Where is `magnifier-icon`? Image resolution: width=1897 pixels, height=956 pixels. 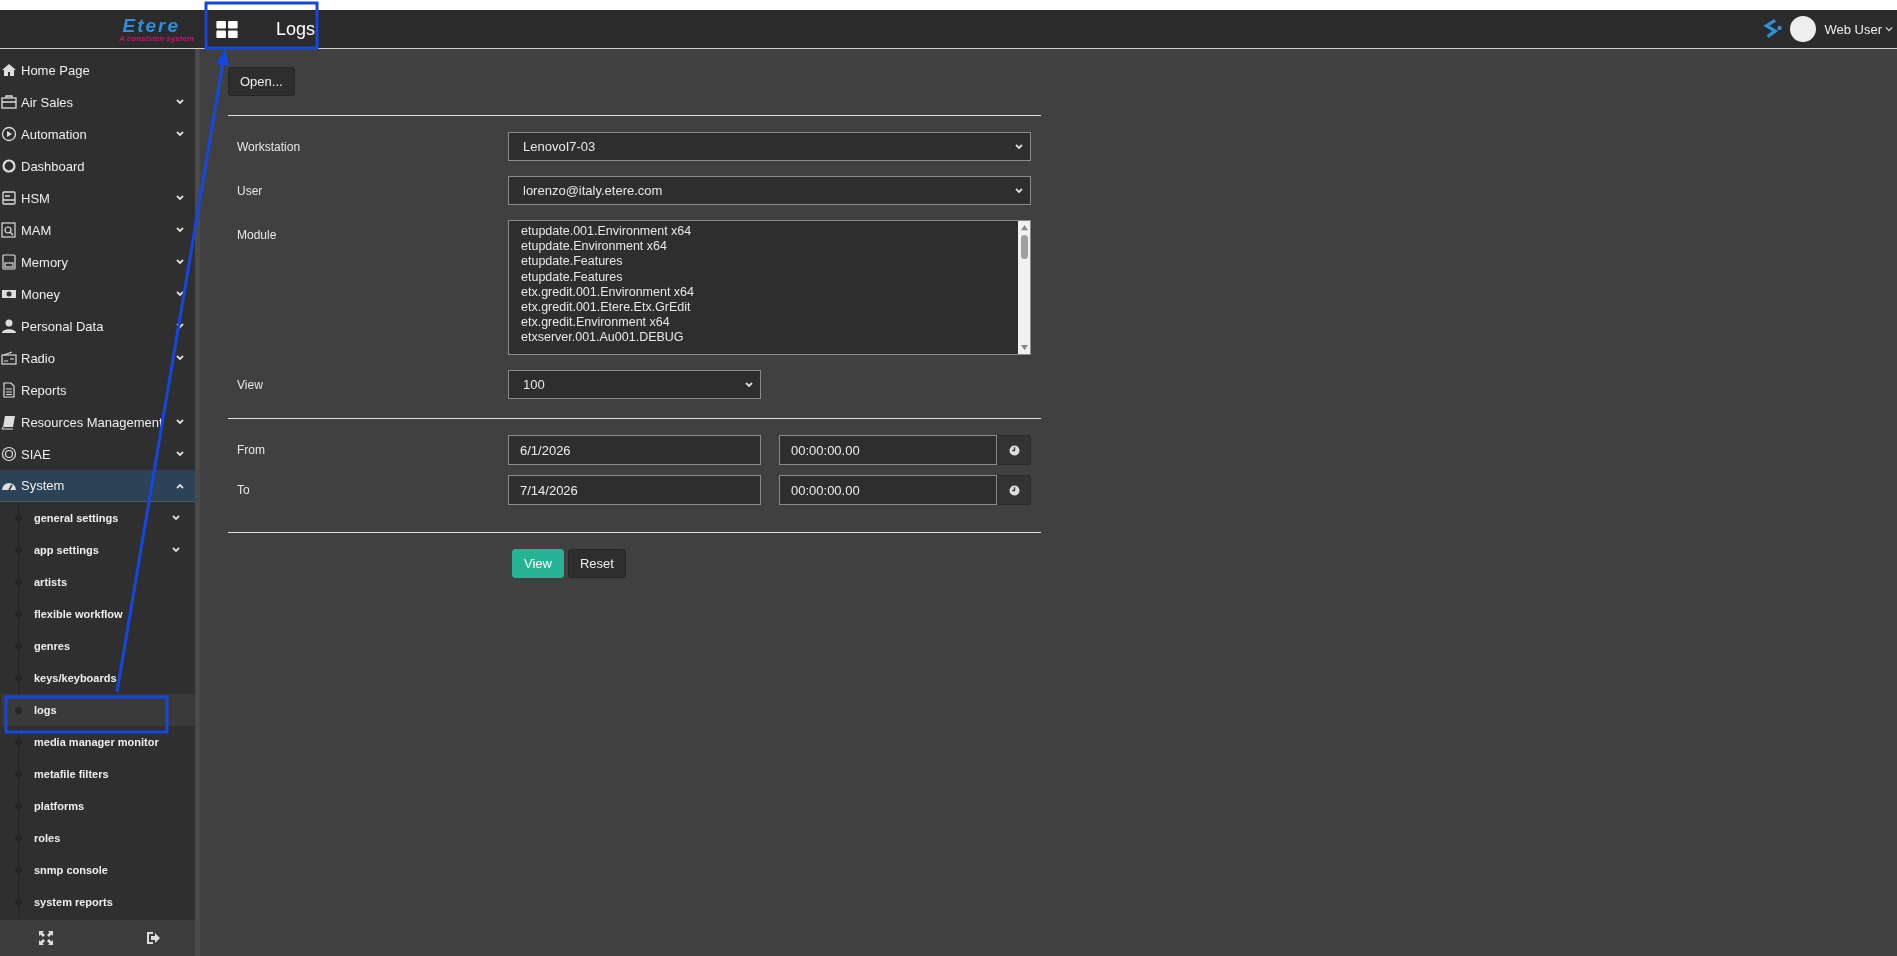 magnifier-icon is located at coordinates (9, 230).